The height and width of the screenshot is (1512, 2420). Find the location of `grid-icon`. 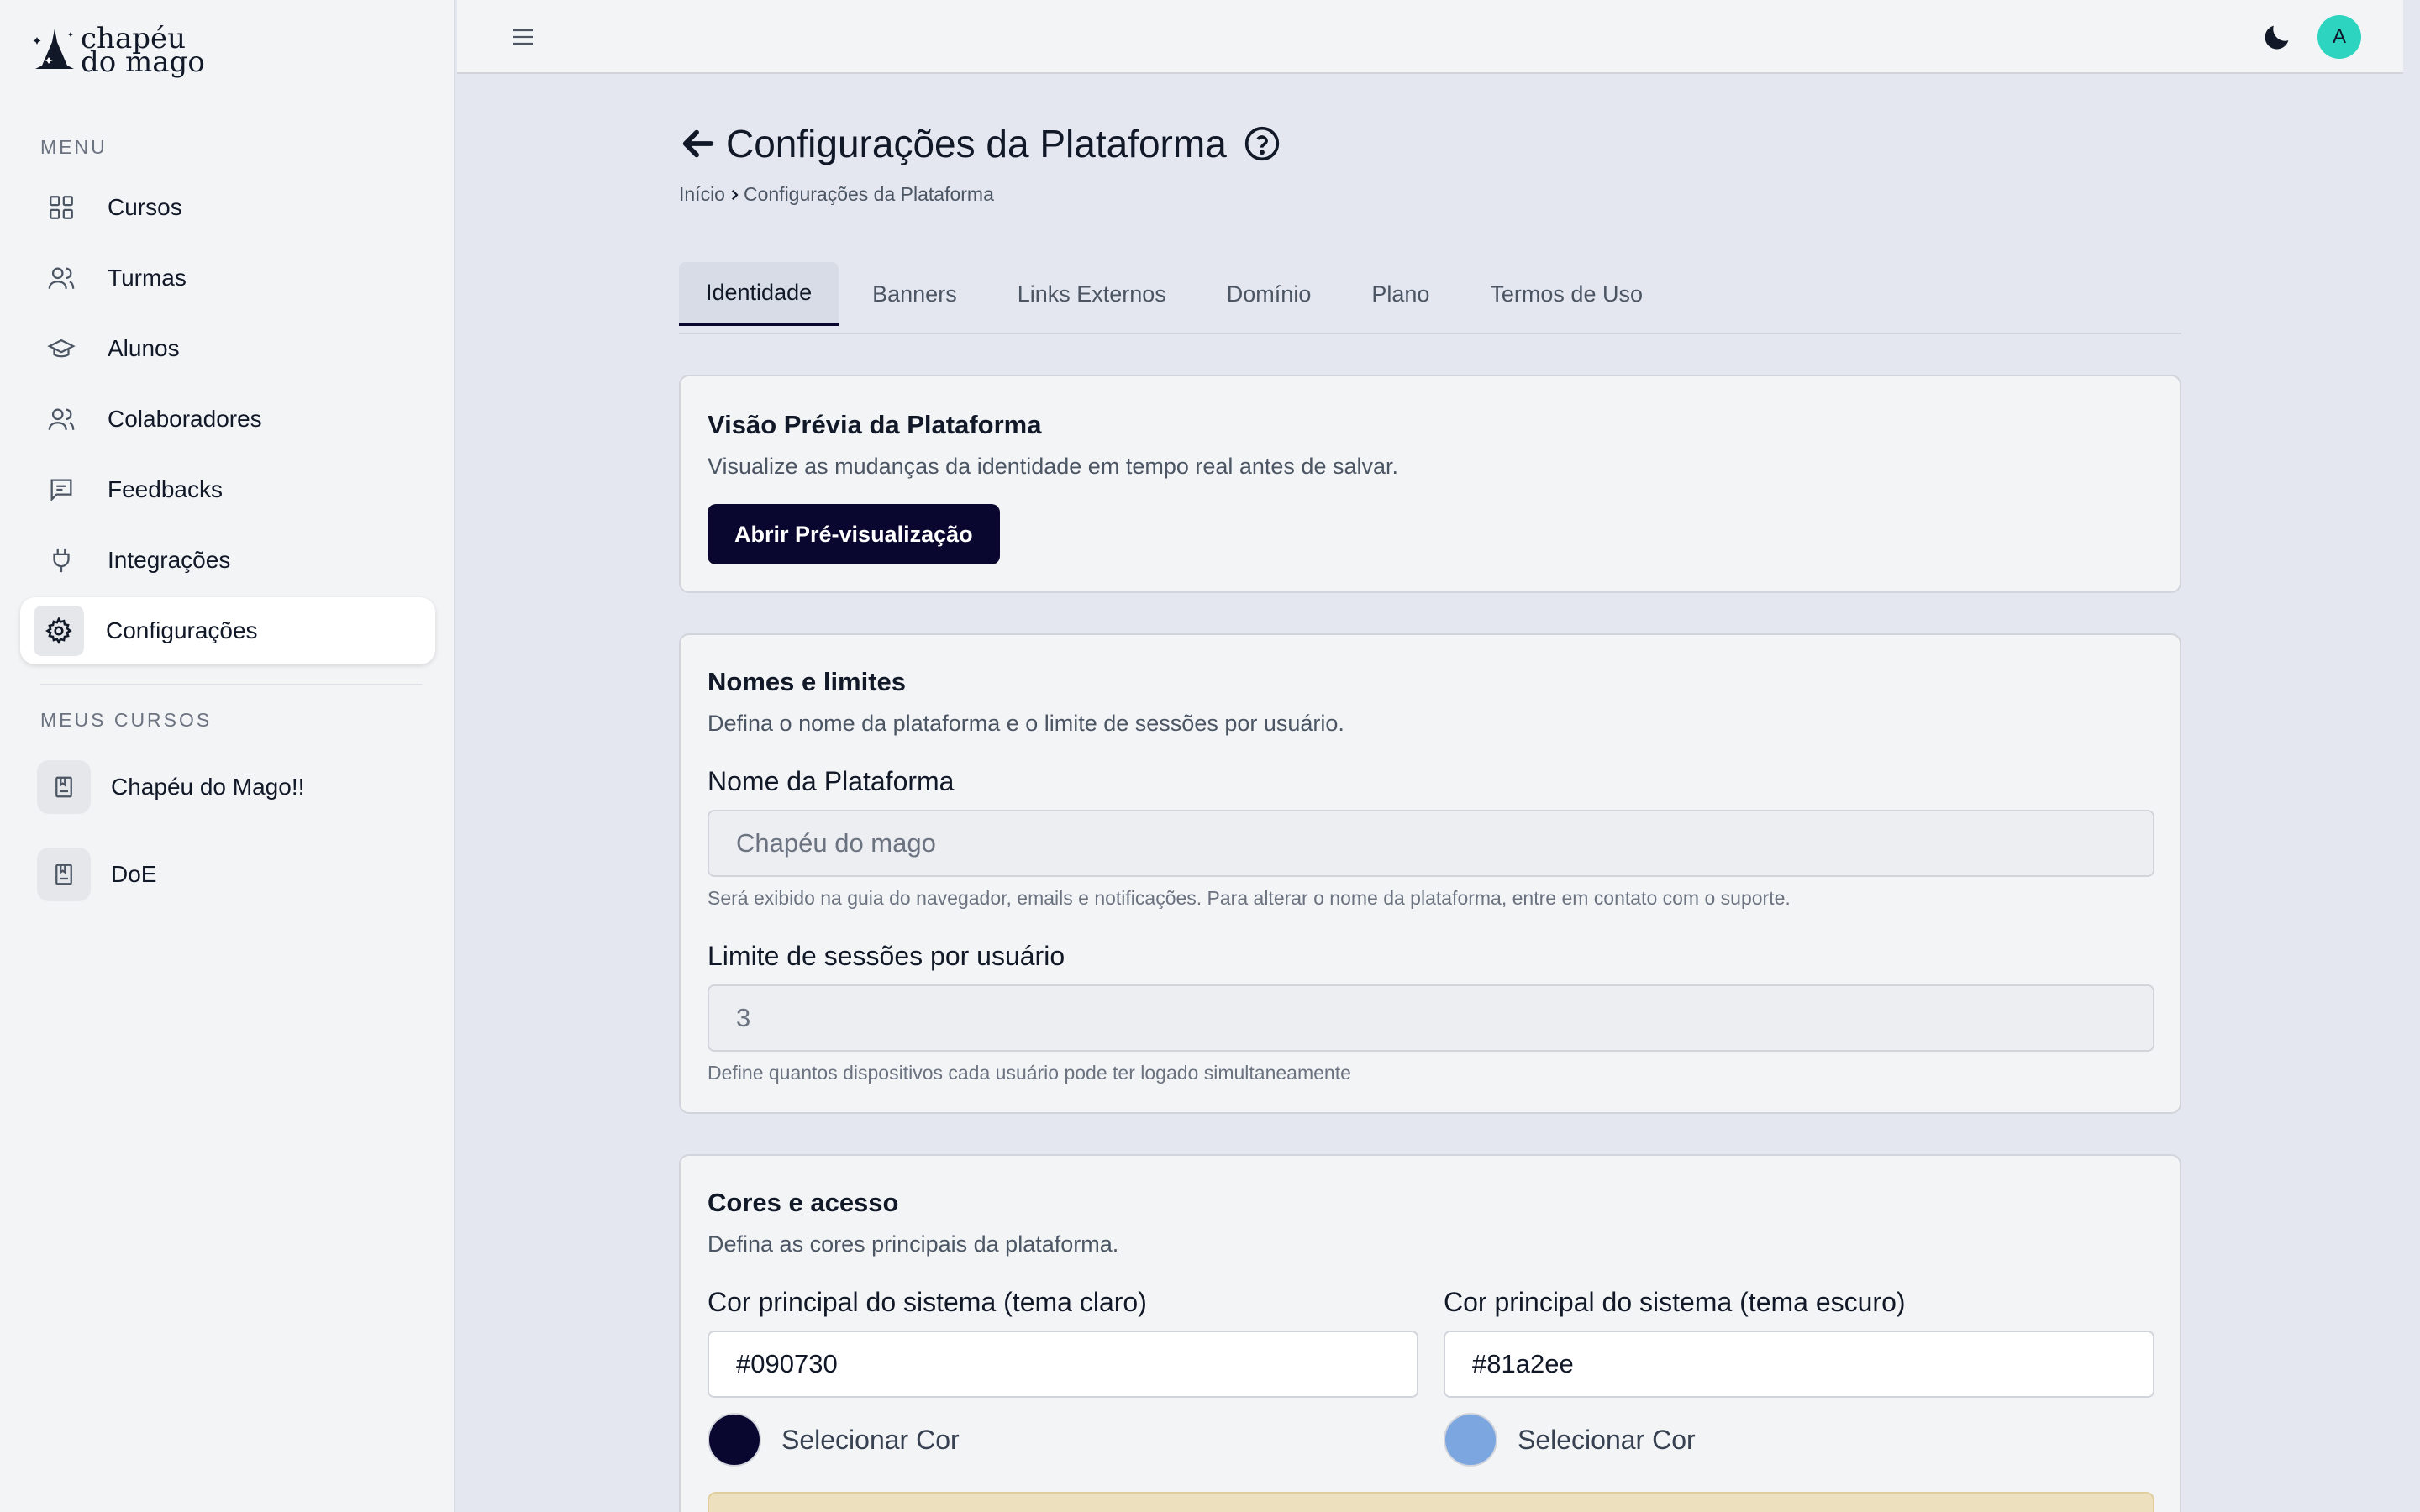

grid-icon is located at coordinates (61, 207).